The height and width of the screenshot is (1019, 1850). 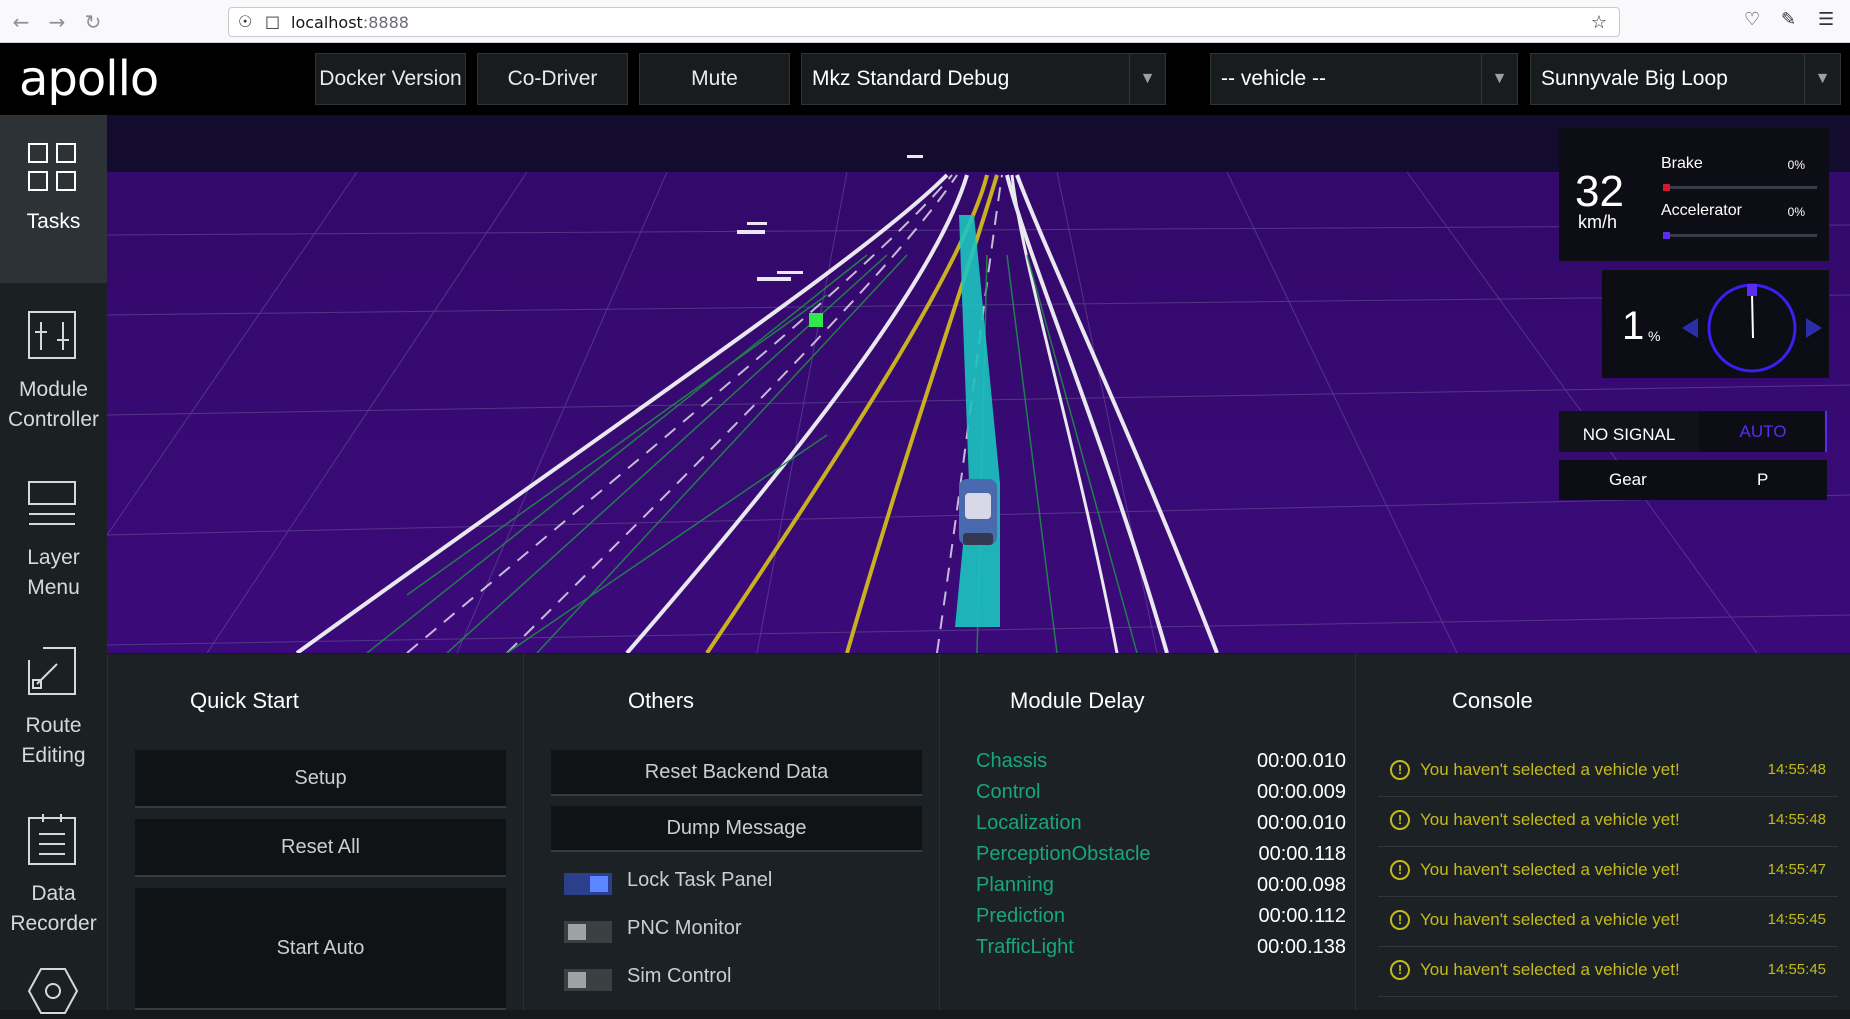 I want to click on delay-value: 00:00.112, so click(x=1302, y=916).